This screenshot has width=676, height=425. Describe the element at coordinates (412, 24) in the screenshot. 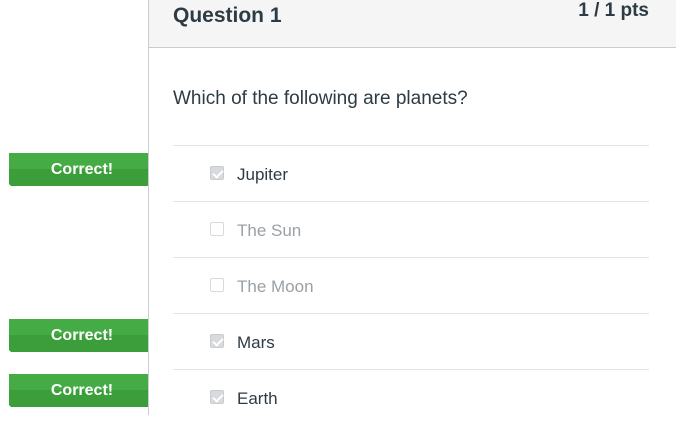

I see `question-header: Question 1 1 / 1 pts` at that location.